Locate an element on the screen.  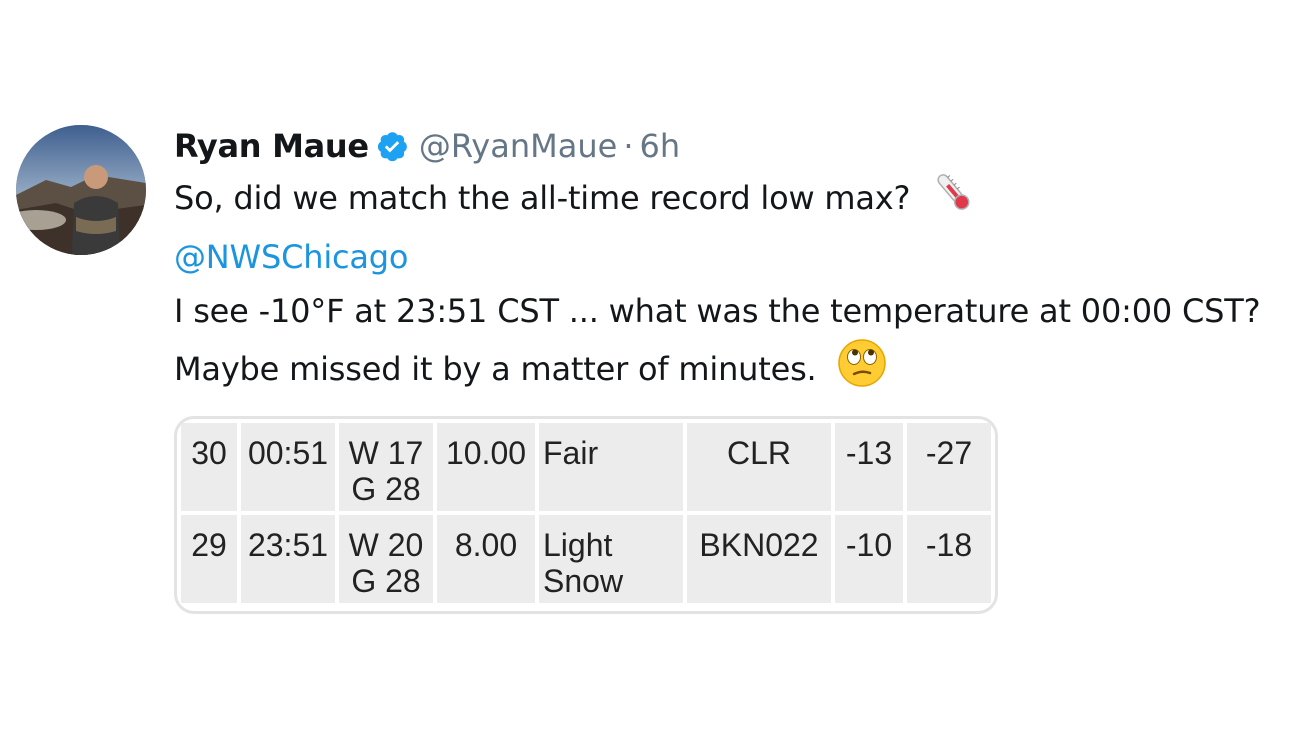
verified-badge-icon is located at coordinates (392, 146).